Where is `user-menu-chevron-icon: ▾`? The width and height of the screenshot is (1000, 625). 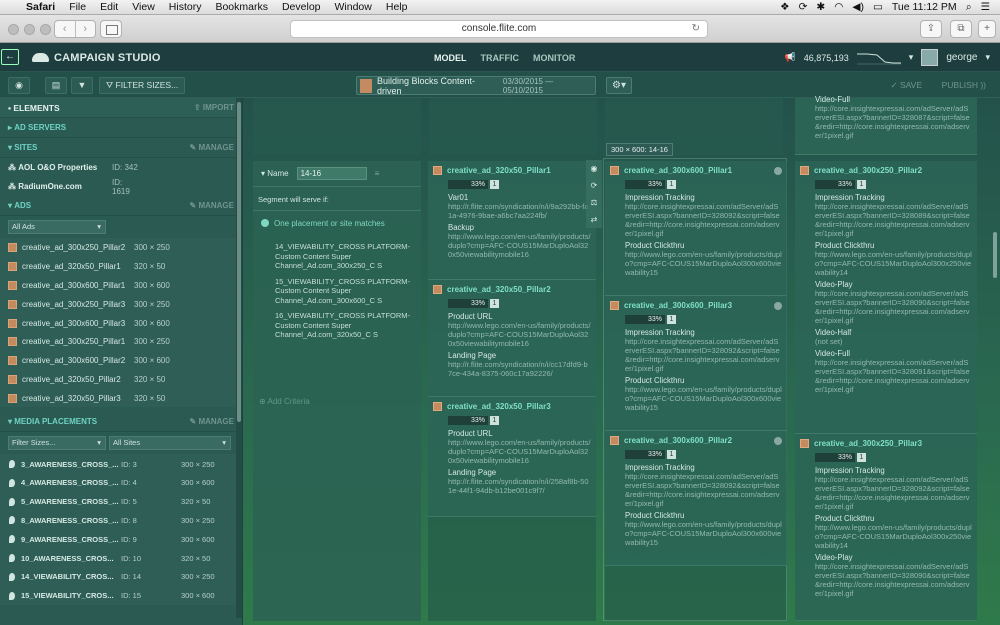 user-menu-chevron-icon: ▾ is located at coordinates (987, 57).